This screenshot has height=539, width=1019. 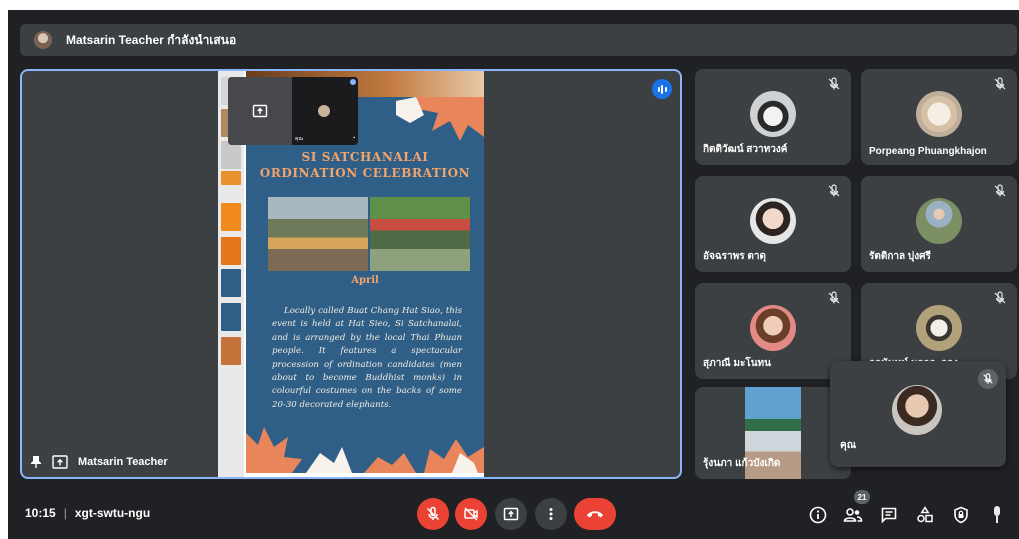 I want to click on present-screen-preview, so click(x=260, y=111).